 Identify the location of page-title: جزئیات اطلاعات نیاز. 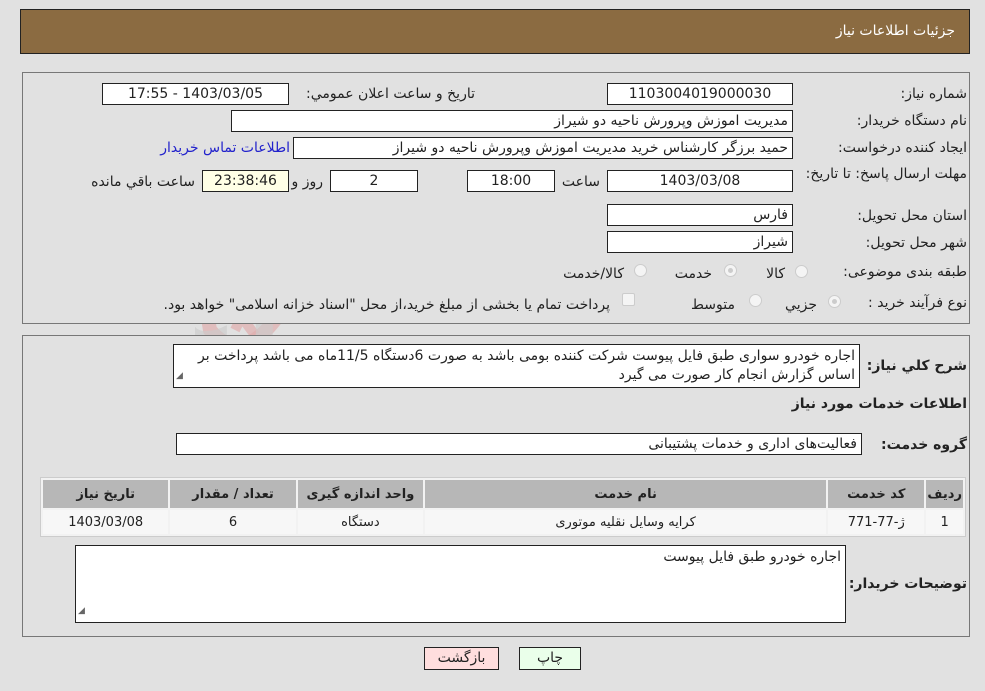
(895, 31).